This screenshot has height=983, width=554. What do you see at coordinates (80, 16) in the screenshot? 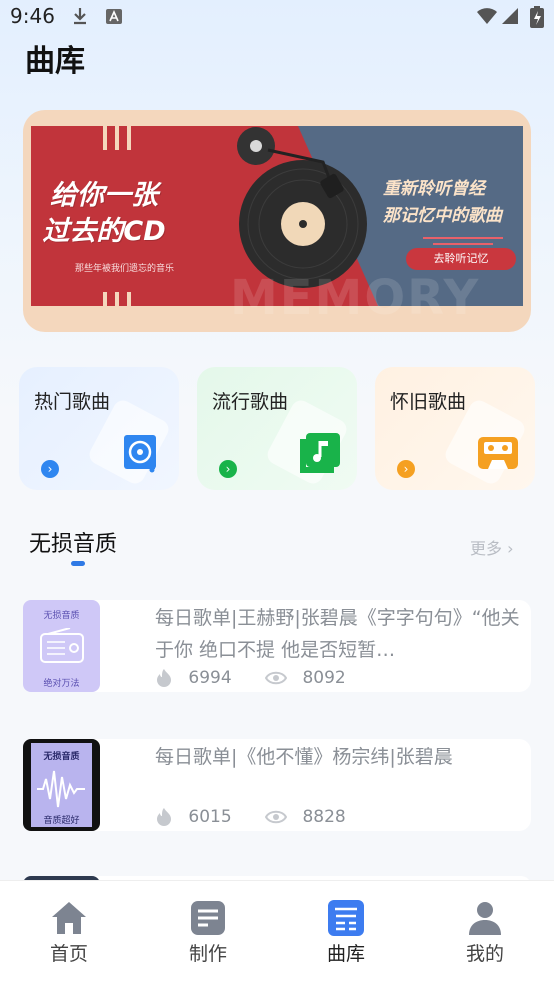
I see `download-icon` at bounding box center [80, 16].